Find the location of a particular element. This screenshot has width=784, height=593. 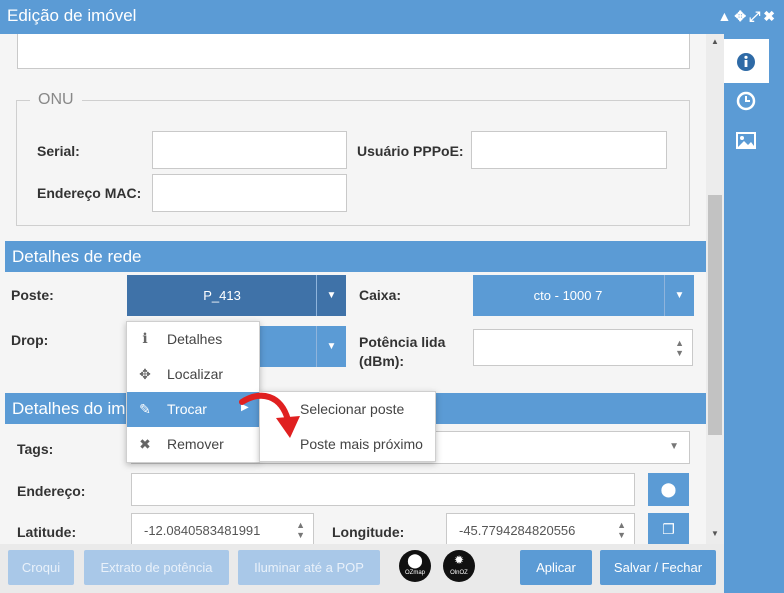

close-icon: ✖ is located at coordinates (770, 16).